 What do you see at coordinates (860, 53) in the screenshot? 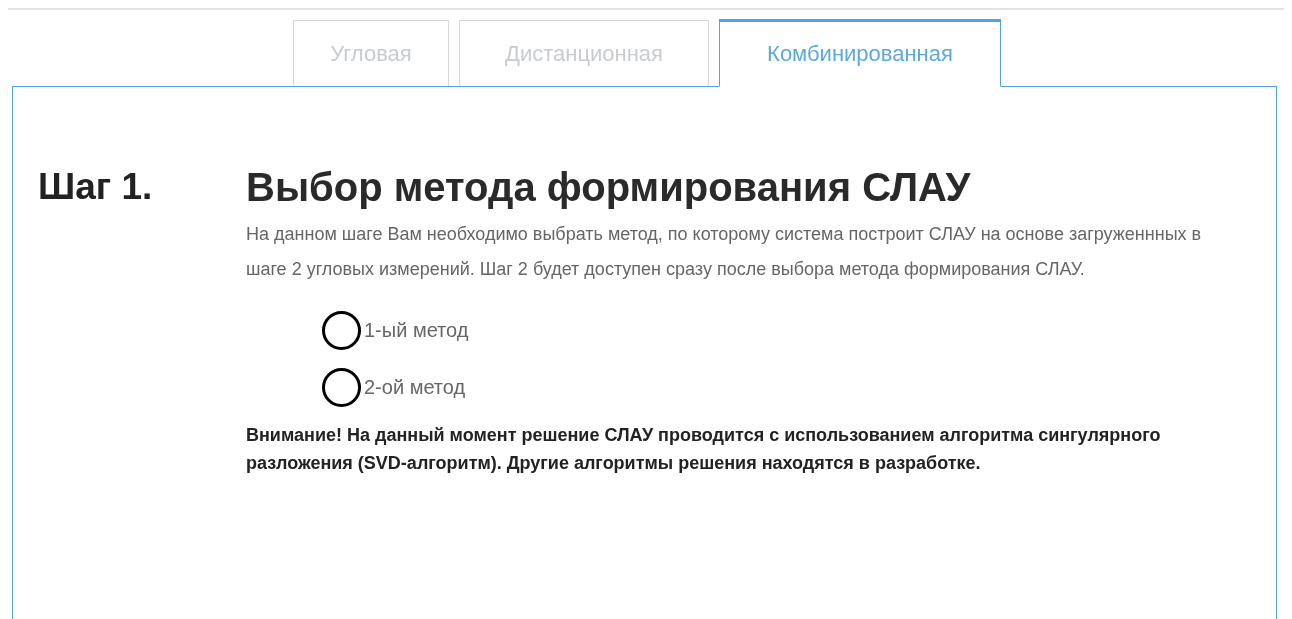
I see `tab: Комбинированная` at bounding box center [860, 53].